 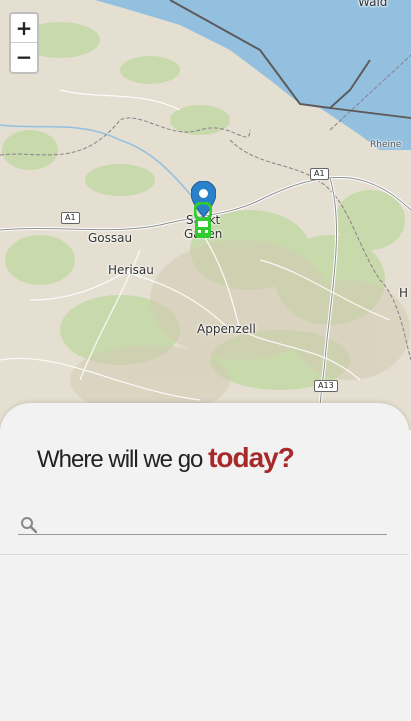 I want to click on panel-title: Where will we go today?, so click(x=166, y=458).